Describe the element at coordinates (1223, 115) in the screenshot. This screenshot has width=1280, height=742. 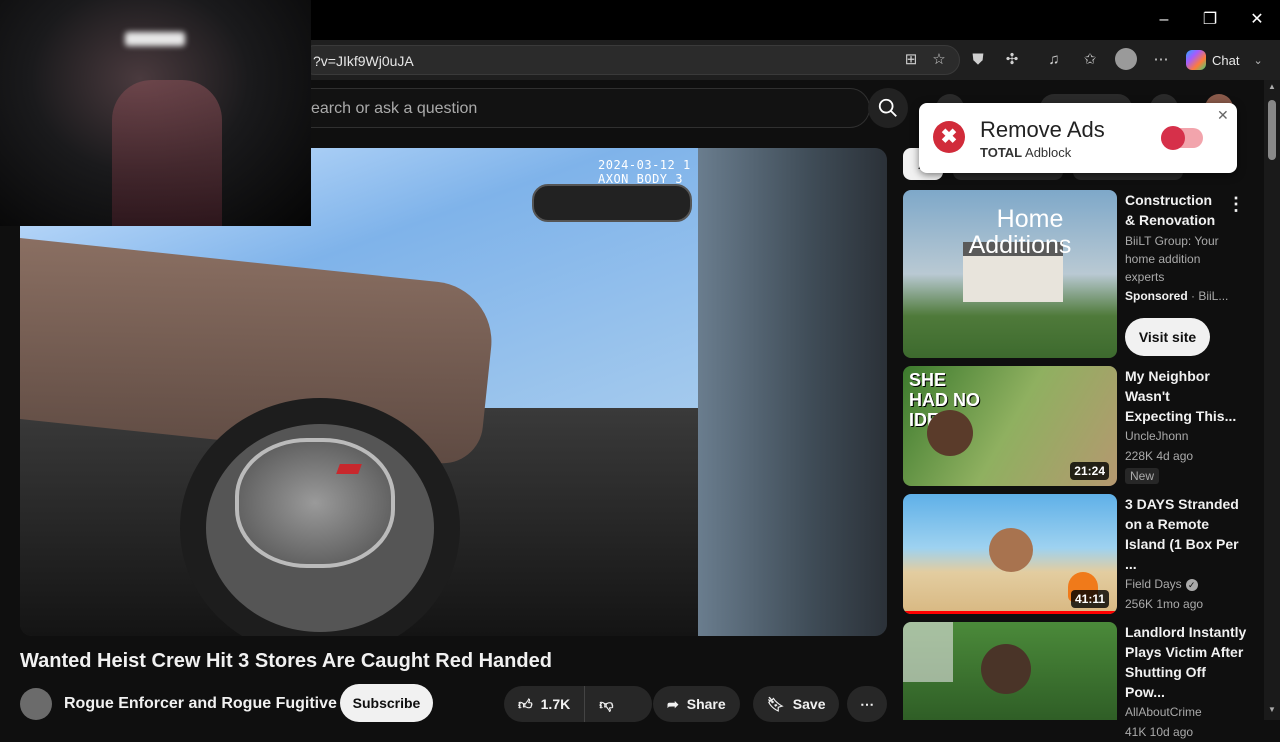
I see `close-popup-icon: ✕` at that location.